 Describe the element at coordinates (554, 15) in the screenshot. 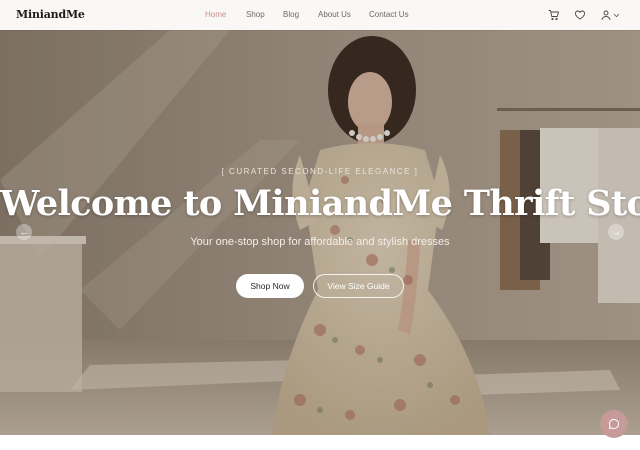

I see `cart-icon` at that location.